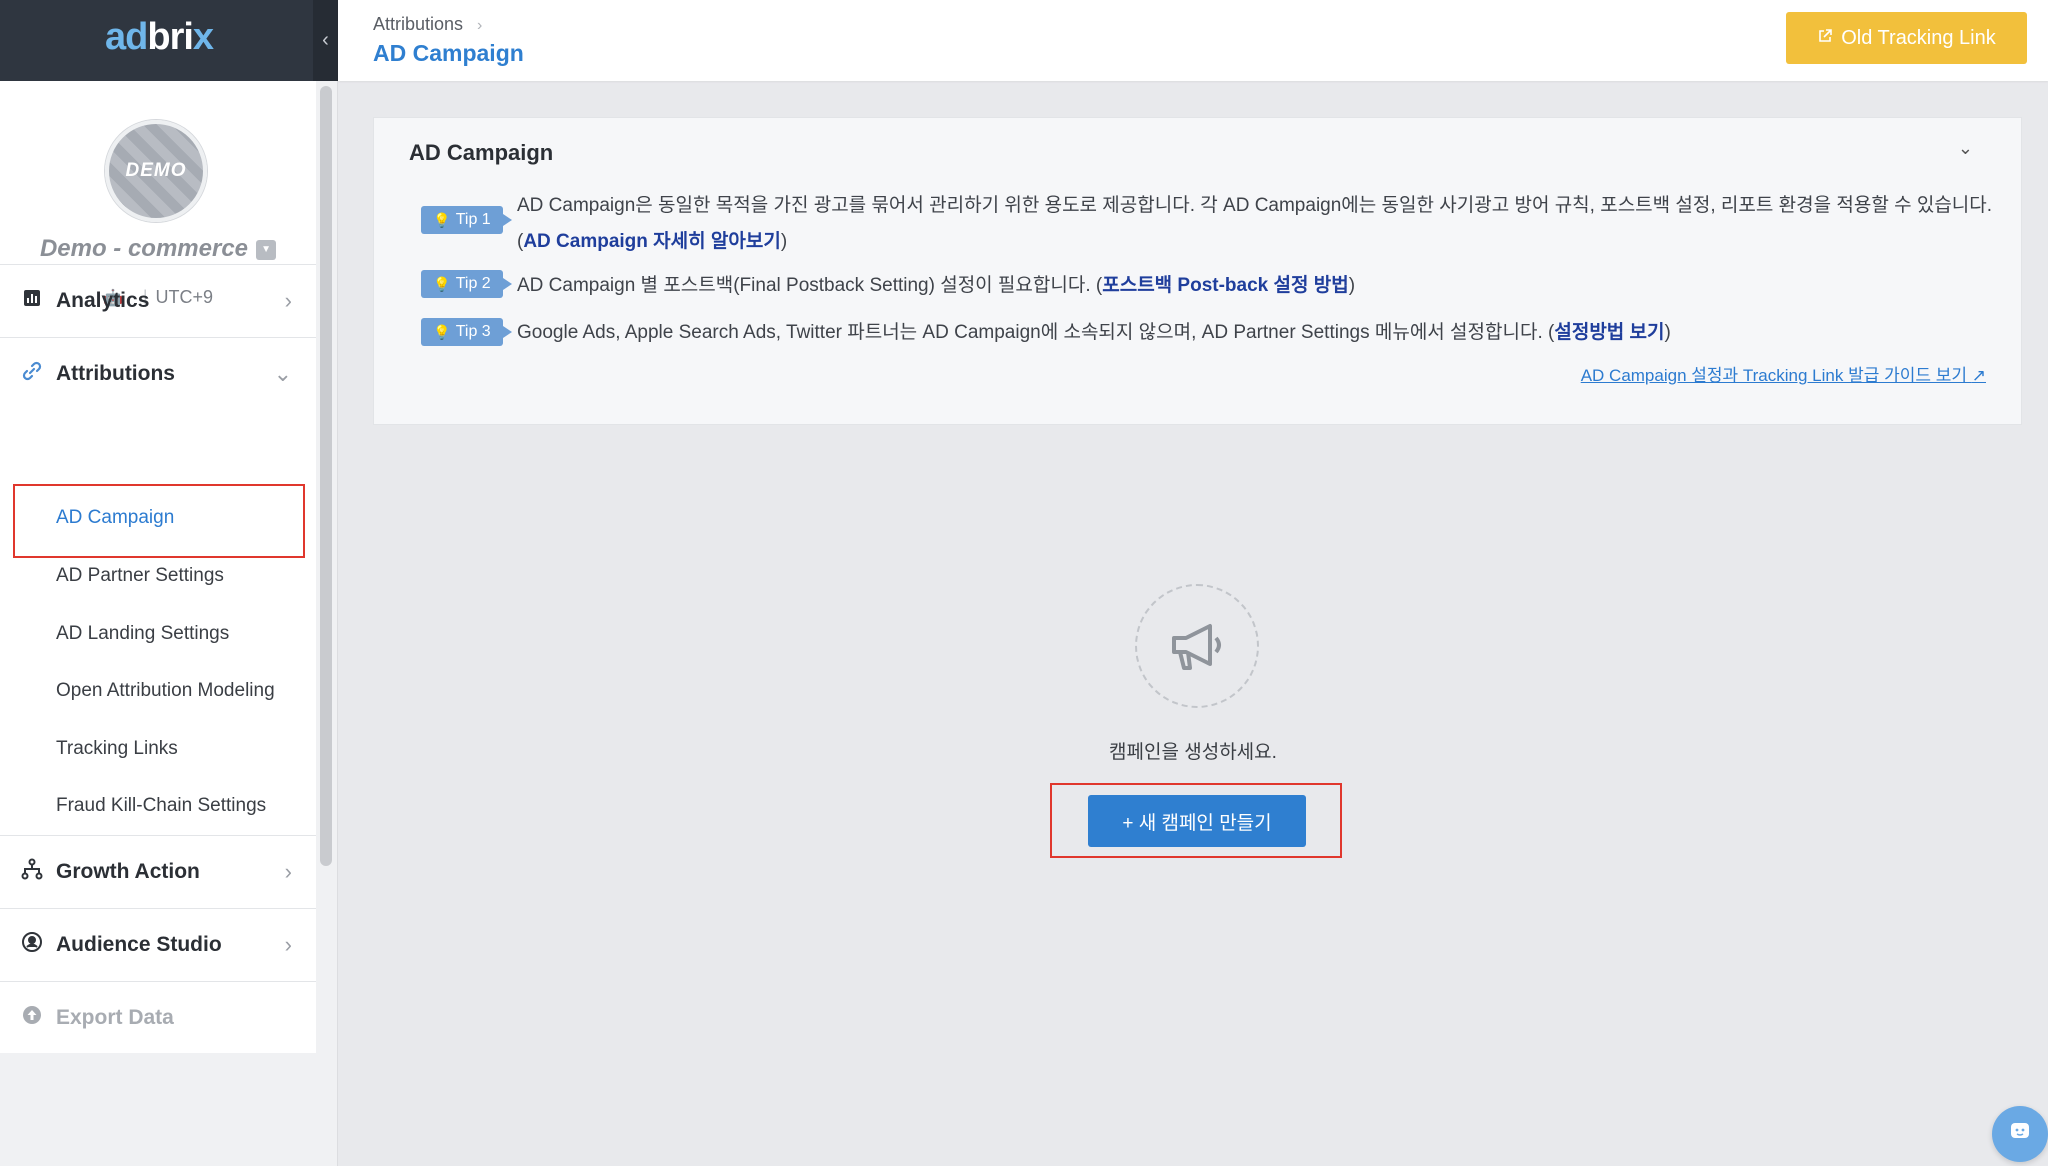 Image resolution: width=2048 pixels, height=1166 pixels. What do you see at coordinates (115, 373) in the screenshot?
I see `nav-attributions-label: Attributions` at bounding box center [115, 373].